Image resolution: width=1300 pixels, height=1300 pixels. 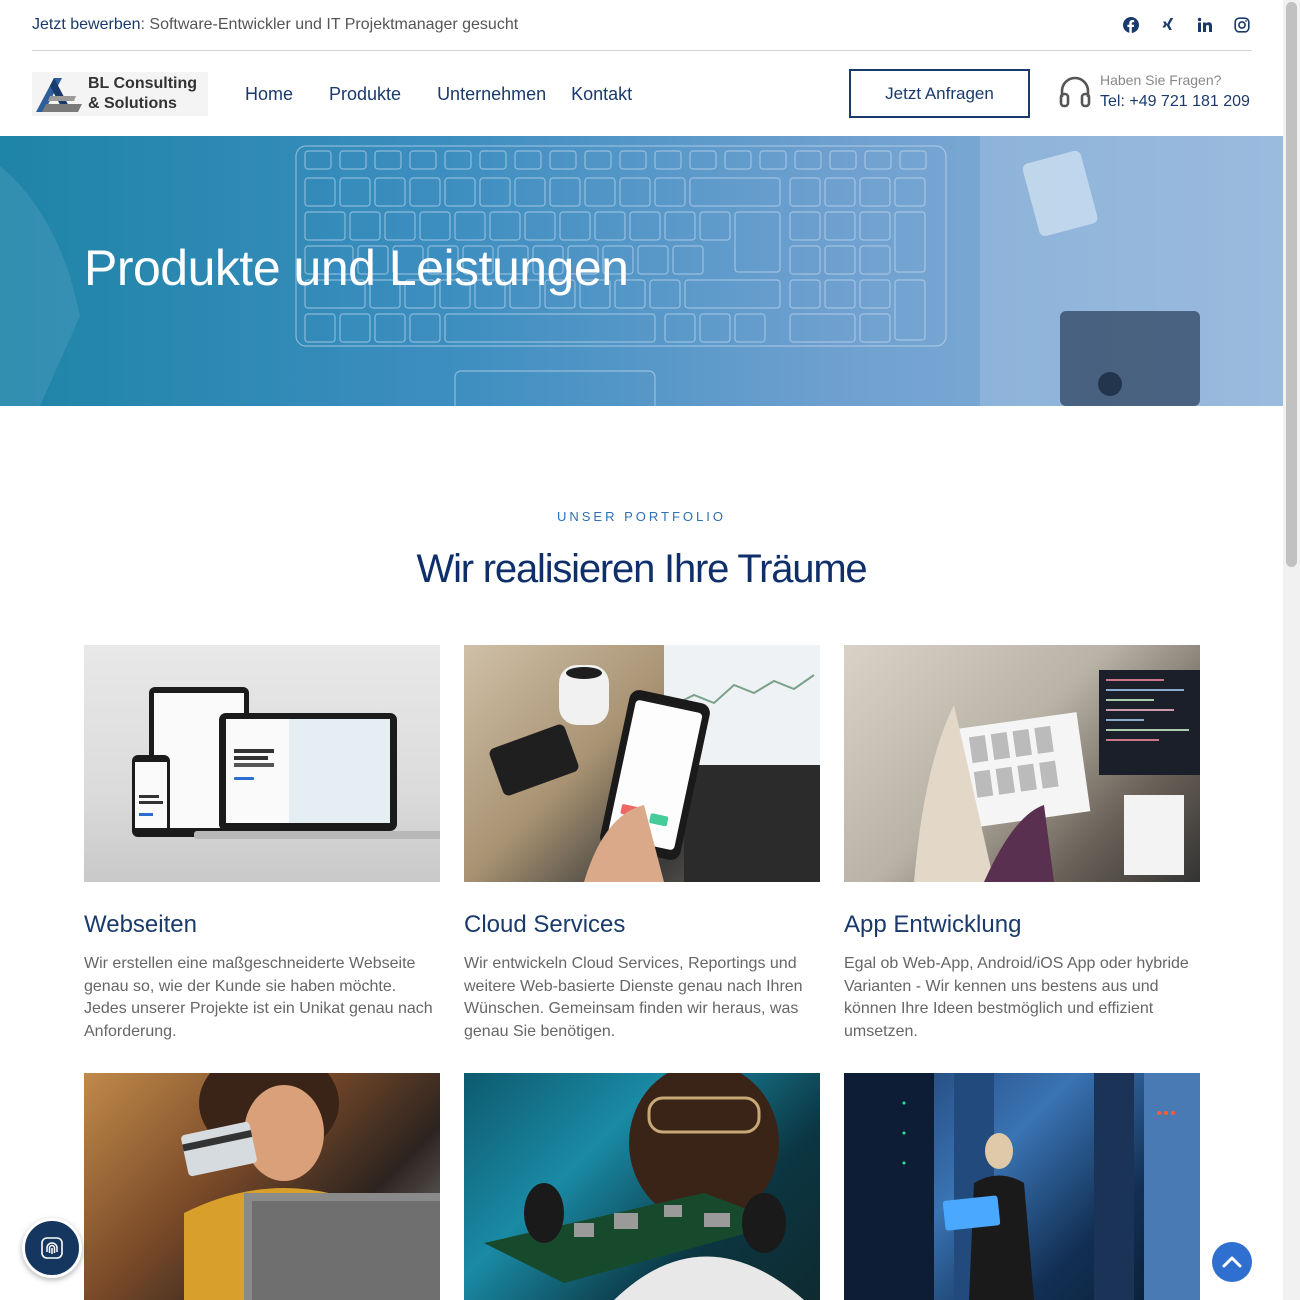 What do you see at coordinates (601, 94) in the screenshot?
I see `nav-kontakt: Kontakt` at bounding box center [601, 94].